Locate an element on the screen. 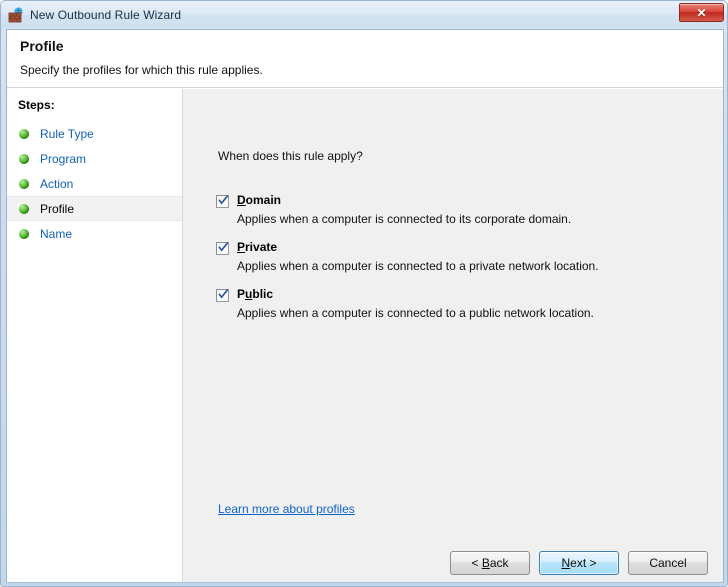 This screenshot has width=728, height=587. close-icon: ✕ is located at coordinates (701, 12).